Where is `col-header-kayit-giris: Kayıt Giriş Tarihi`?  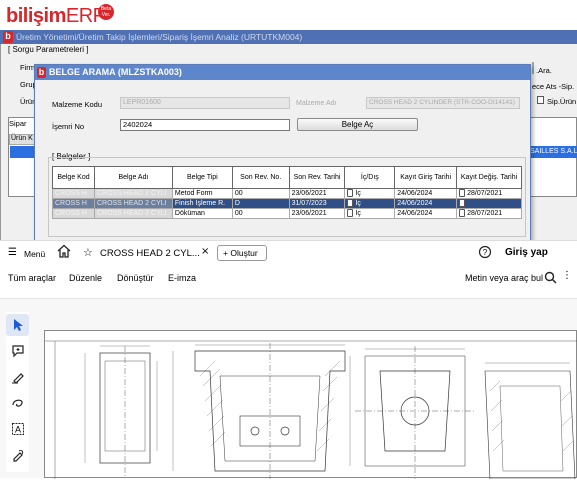
col-header-kayit-giris: Kayıt Giriş Tarihi is located at coordinates (426, 177).